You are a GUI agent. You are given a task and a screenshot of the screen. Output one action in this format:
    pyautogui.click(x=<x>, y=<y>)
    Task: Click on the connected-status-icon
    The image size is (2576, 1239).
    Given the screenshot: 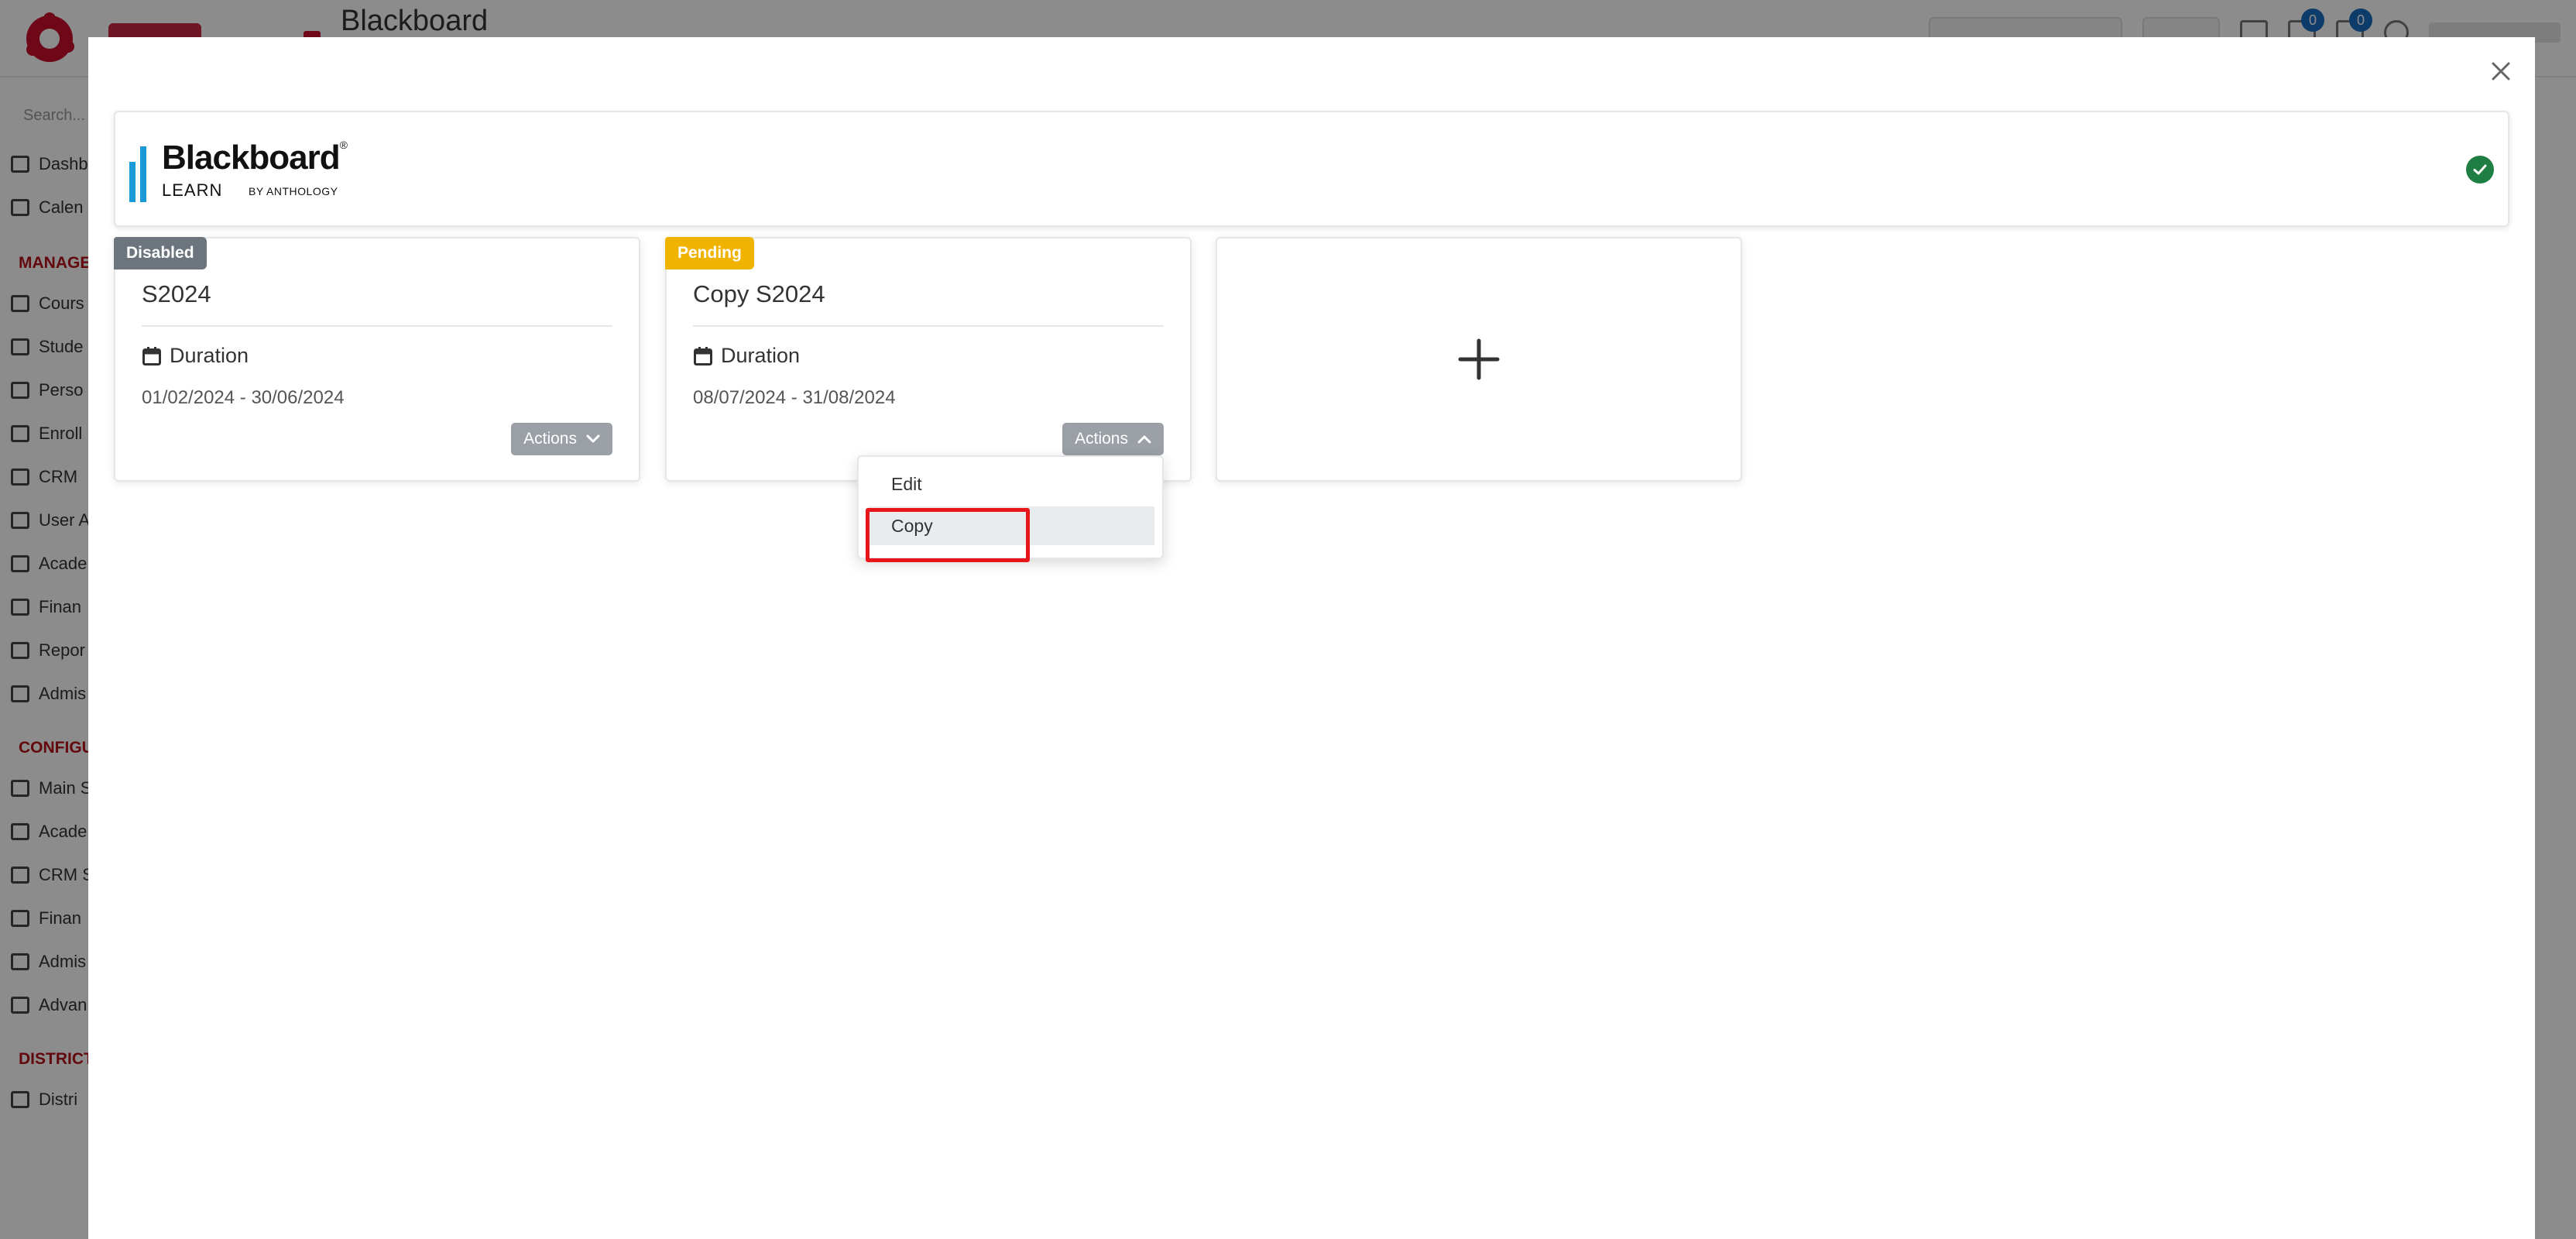 What is the action you would take?
    pyautogui.click(x=2480, y=170)
    